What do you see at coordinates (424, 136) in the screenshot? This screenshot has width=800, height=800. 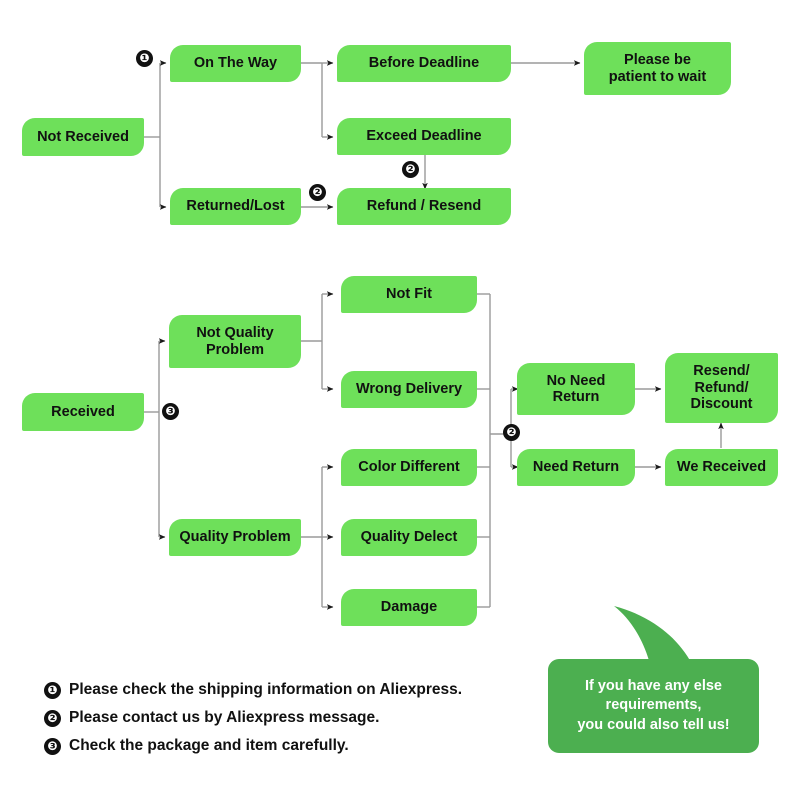 I see `node-exceed-deadline: Exceed Deadline` at bounding box center [424, 136].